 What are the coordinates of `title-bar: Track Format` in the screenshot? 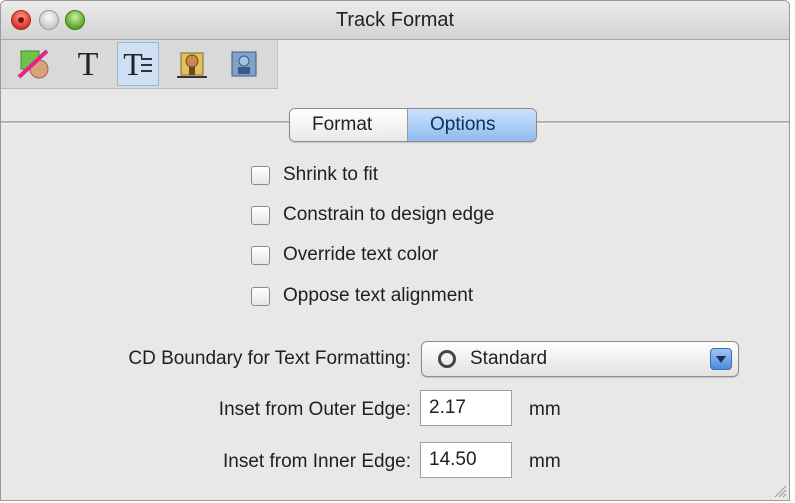 It's located at (395, 20).